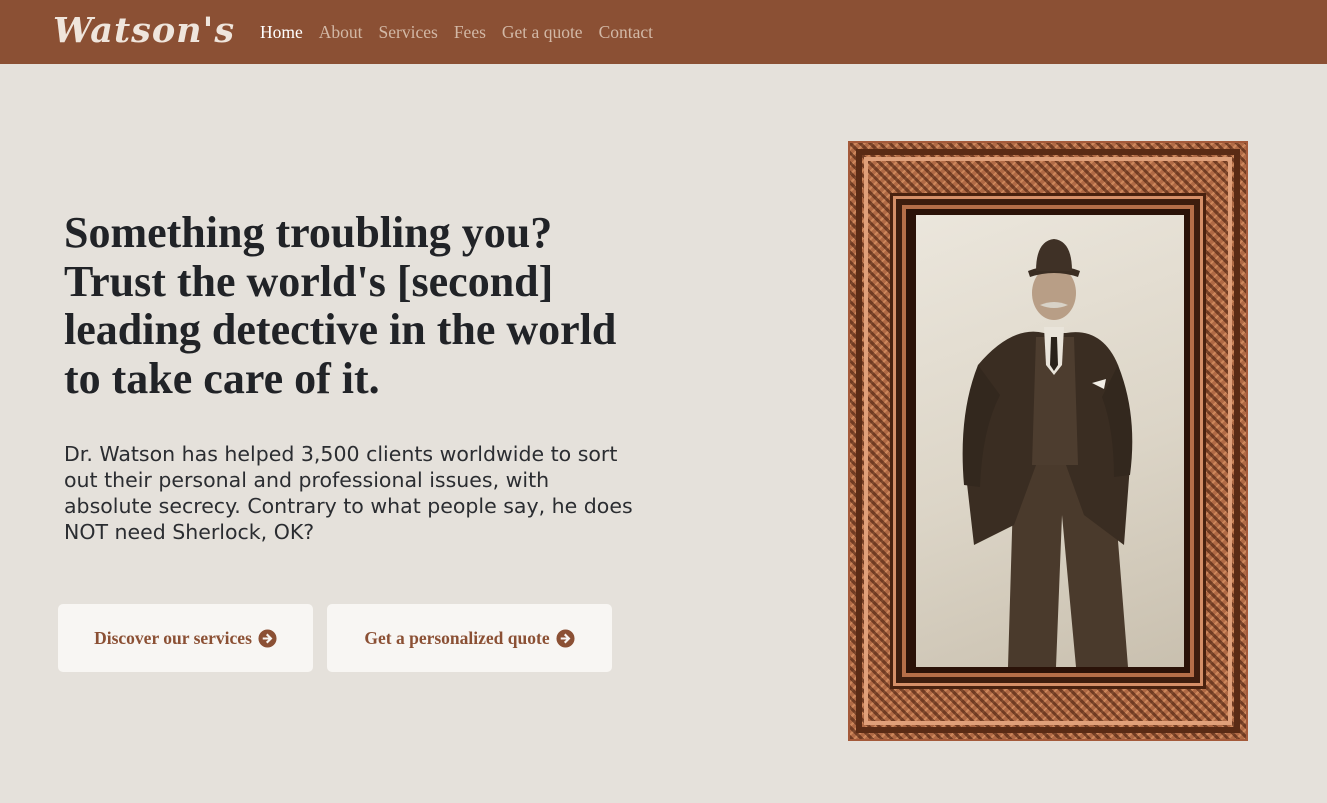 The height and width of the screenshot is (803, 1327). I want to click on portrait-photo, so click(1050, 441).